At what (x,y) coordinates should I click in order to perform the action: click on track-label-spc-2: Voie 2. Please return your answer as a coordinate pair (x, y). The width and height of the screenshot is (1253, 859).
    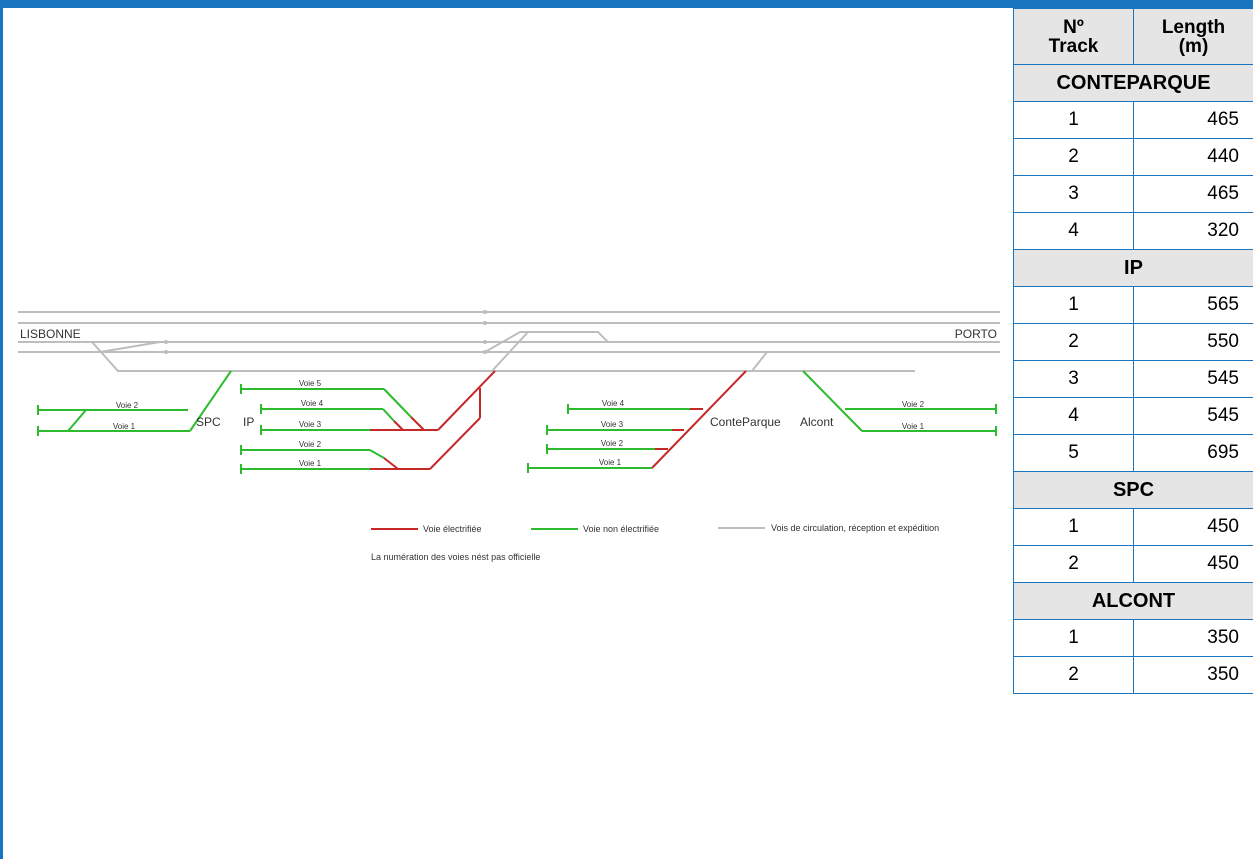
    Looking at the image, I should click on (127, 405).